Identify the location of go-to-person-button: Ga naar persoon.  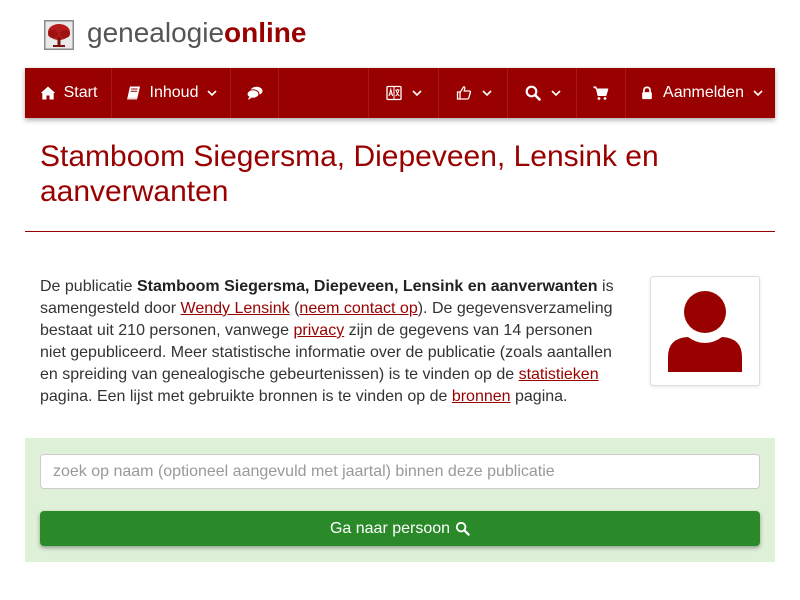
(400, 528).